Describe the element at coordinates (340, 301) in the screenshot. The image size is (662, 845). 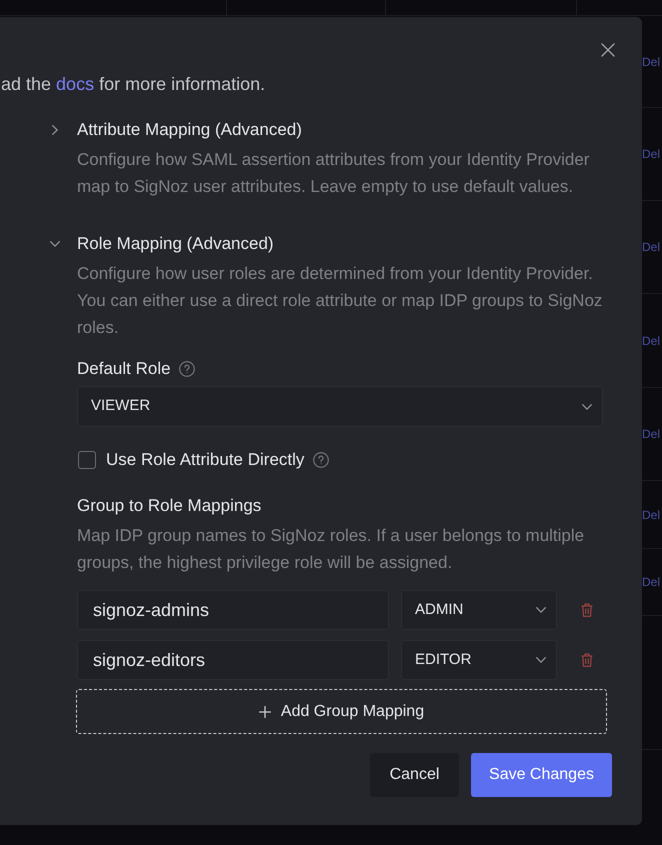
I see `section-description: Configure how user roles are determined from your Identity Provider. You can either use a direct role attribute or map IDP groups to SigNoz roles.` at that location.